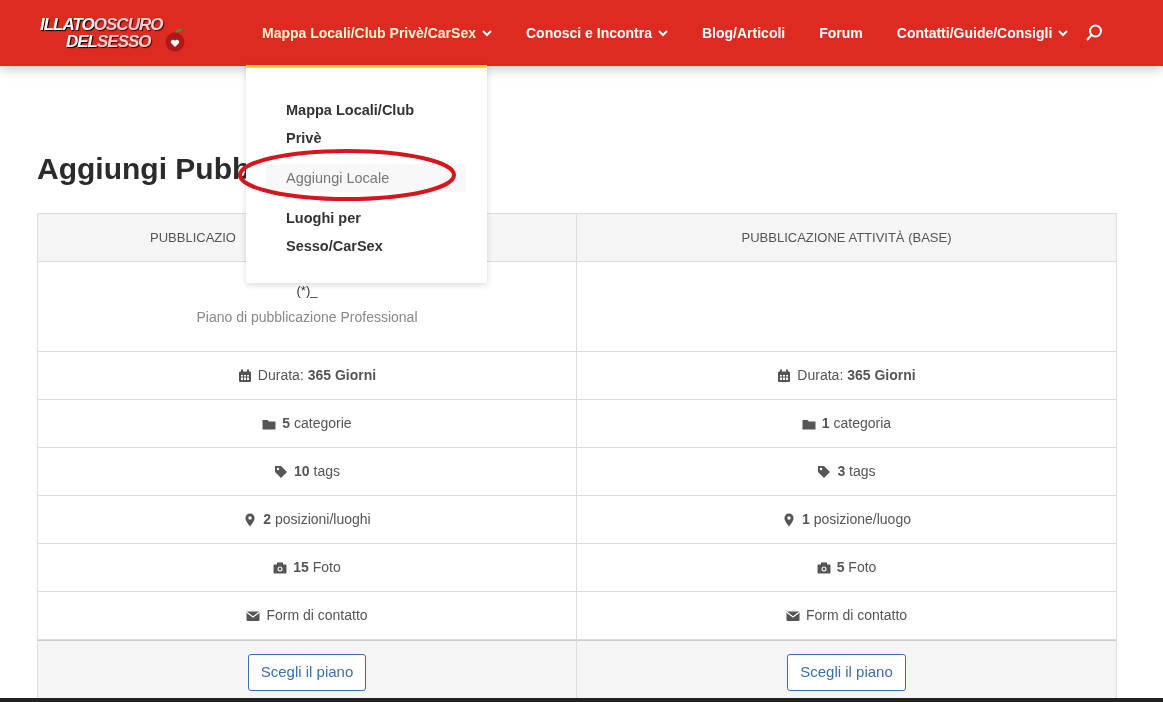  What do you see at coordinates (317, 471) in the screenshot?
I see `feature-text: 10 tags` at bounding box center [317, 471].